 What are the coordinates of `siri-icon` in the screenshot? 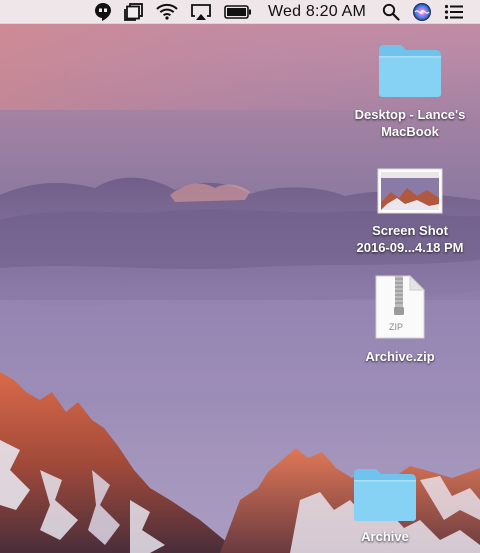 It's located at (422, 12).